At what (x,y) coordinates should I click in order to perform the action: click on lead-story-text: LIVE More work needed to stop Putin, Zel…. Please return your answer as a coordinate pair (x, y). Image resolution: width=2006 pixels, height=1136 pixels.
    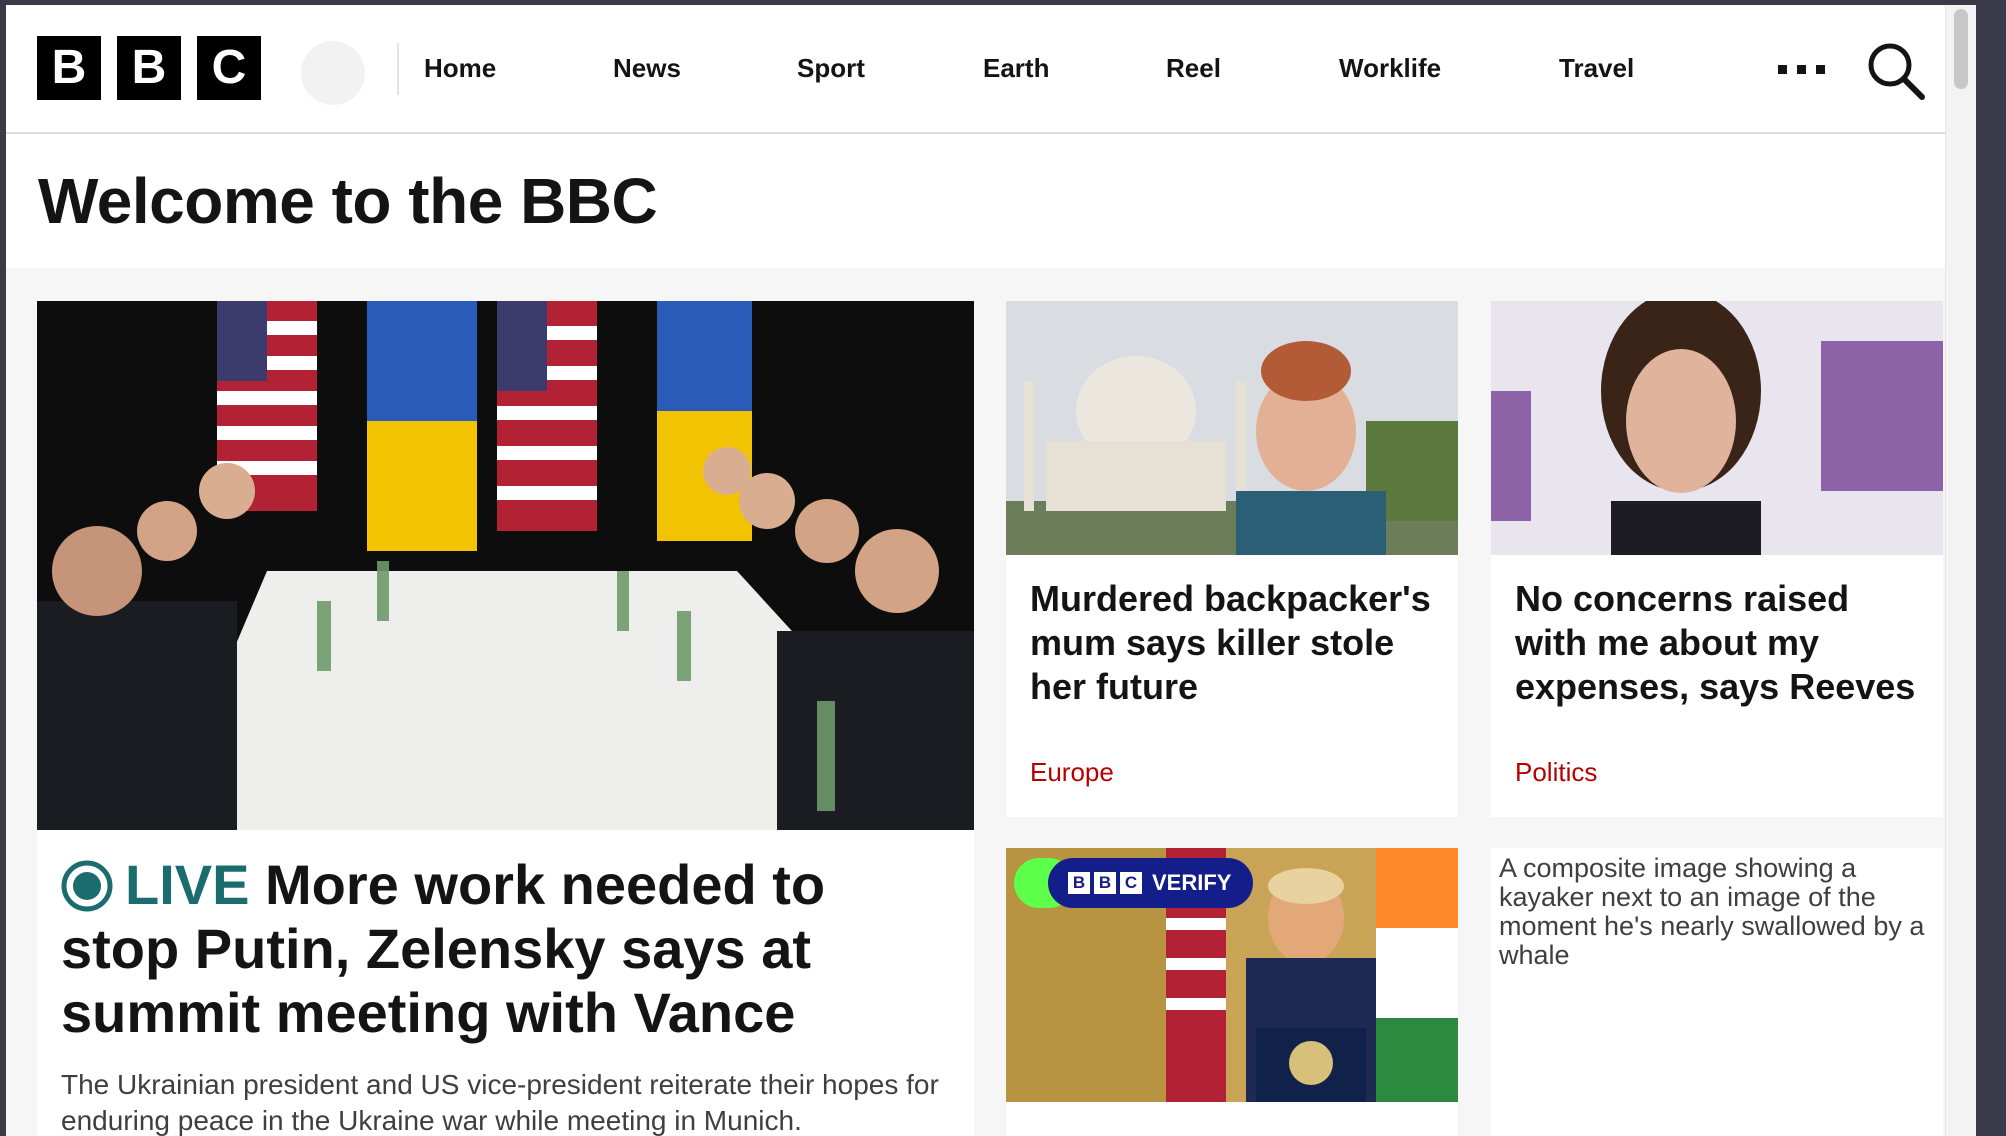
    Looking at the image, I should click on (501, 994).